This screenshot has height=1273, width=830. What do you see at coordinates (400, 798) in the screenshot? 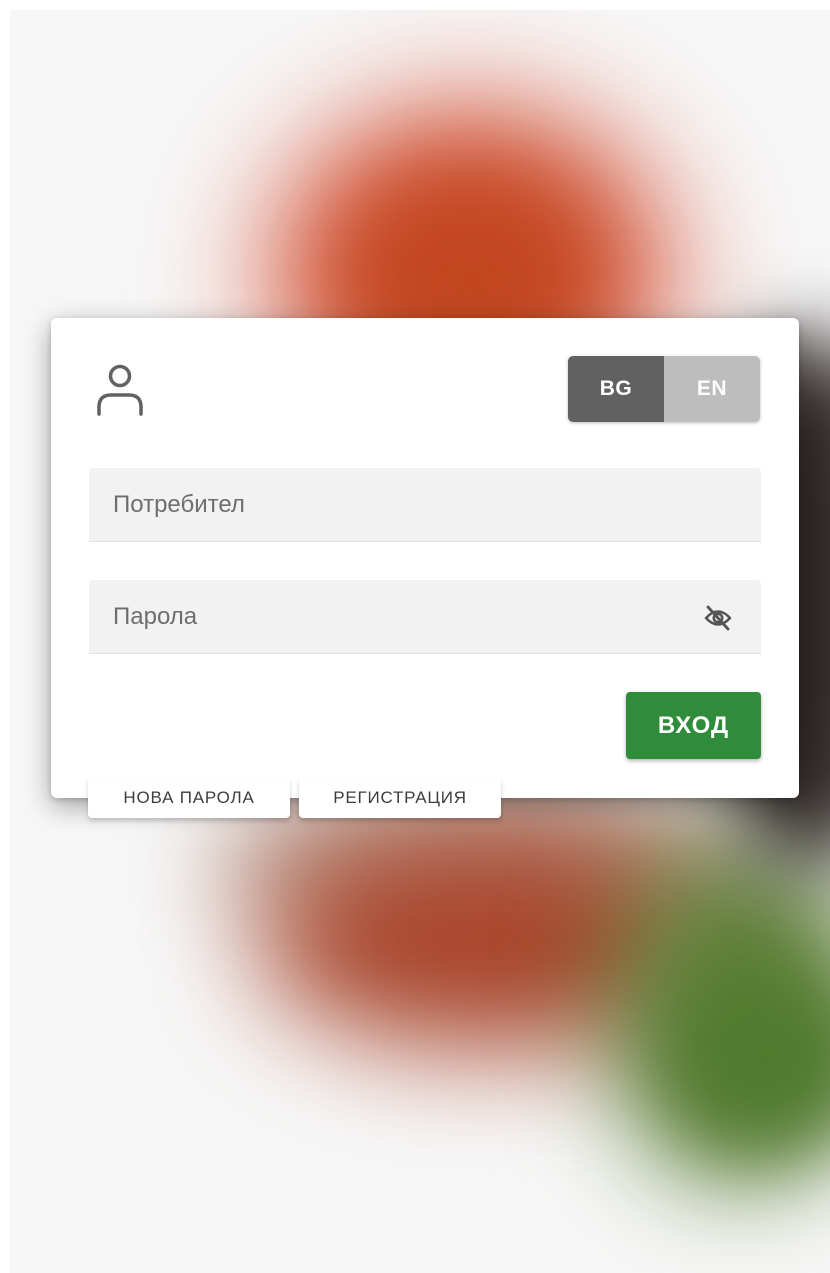
I see `register-link: РЕГИСТРАЦИЯ` at bounding box center [400, 798].